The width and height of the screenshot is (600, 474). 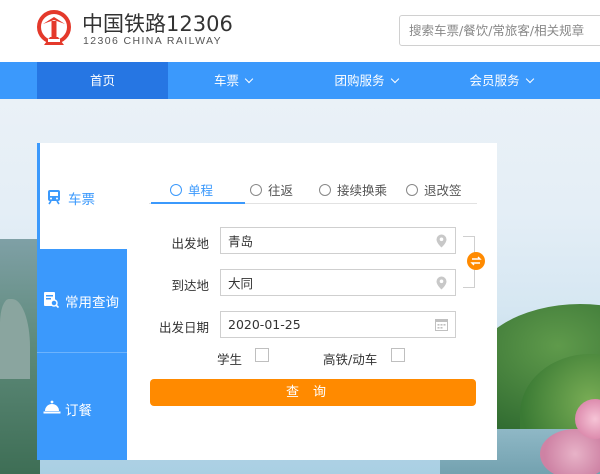 I want to click on side-tab-label: 常用查询, so click(x=92, y=303).